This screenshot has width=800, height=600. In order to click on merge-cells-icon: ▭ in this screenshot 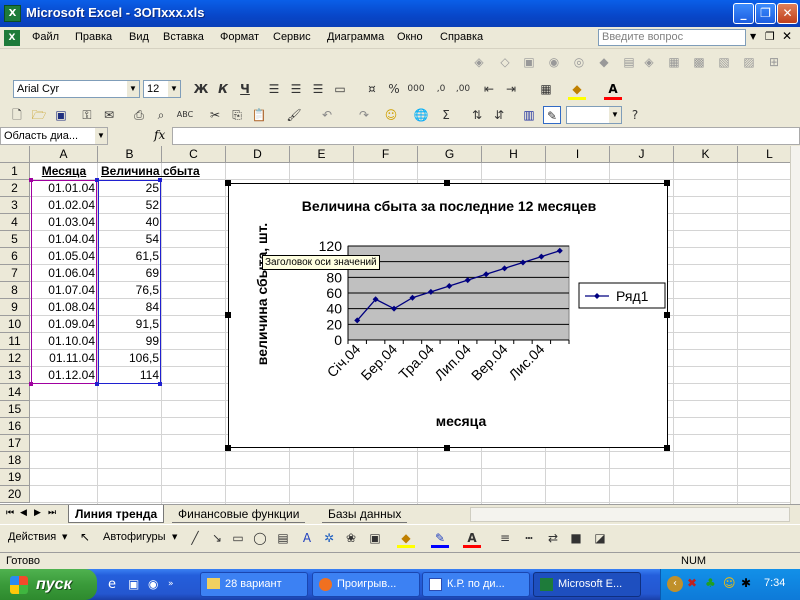, I will do `click(340, 89)`.